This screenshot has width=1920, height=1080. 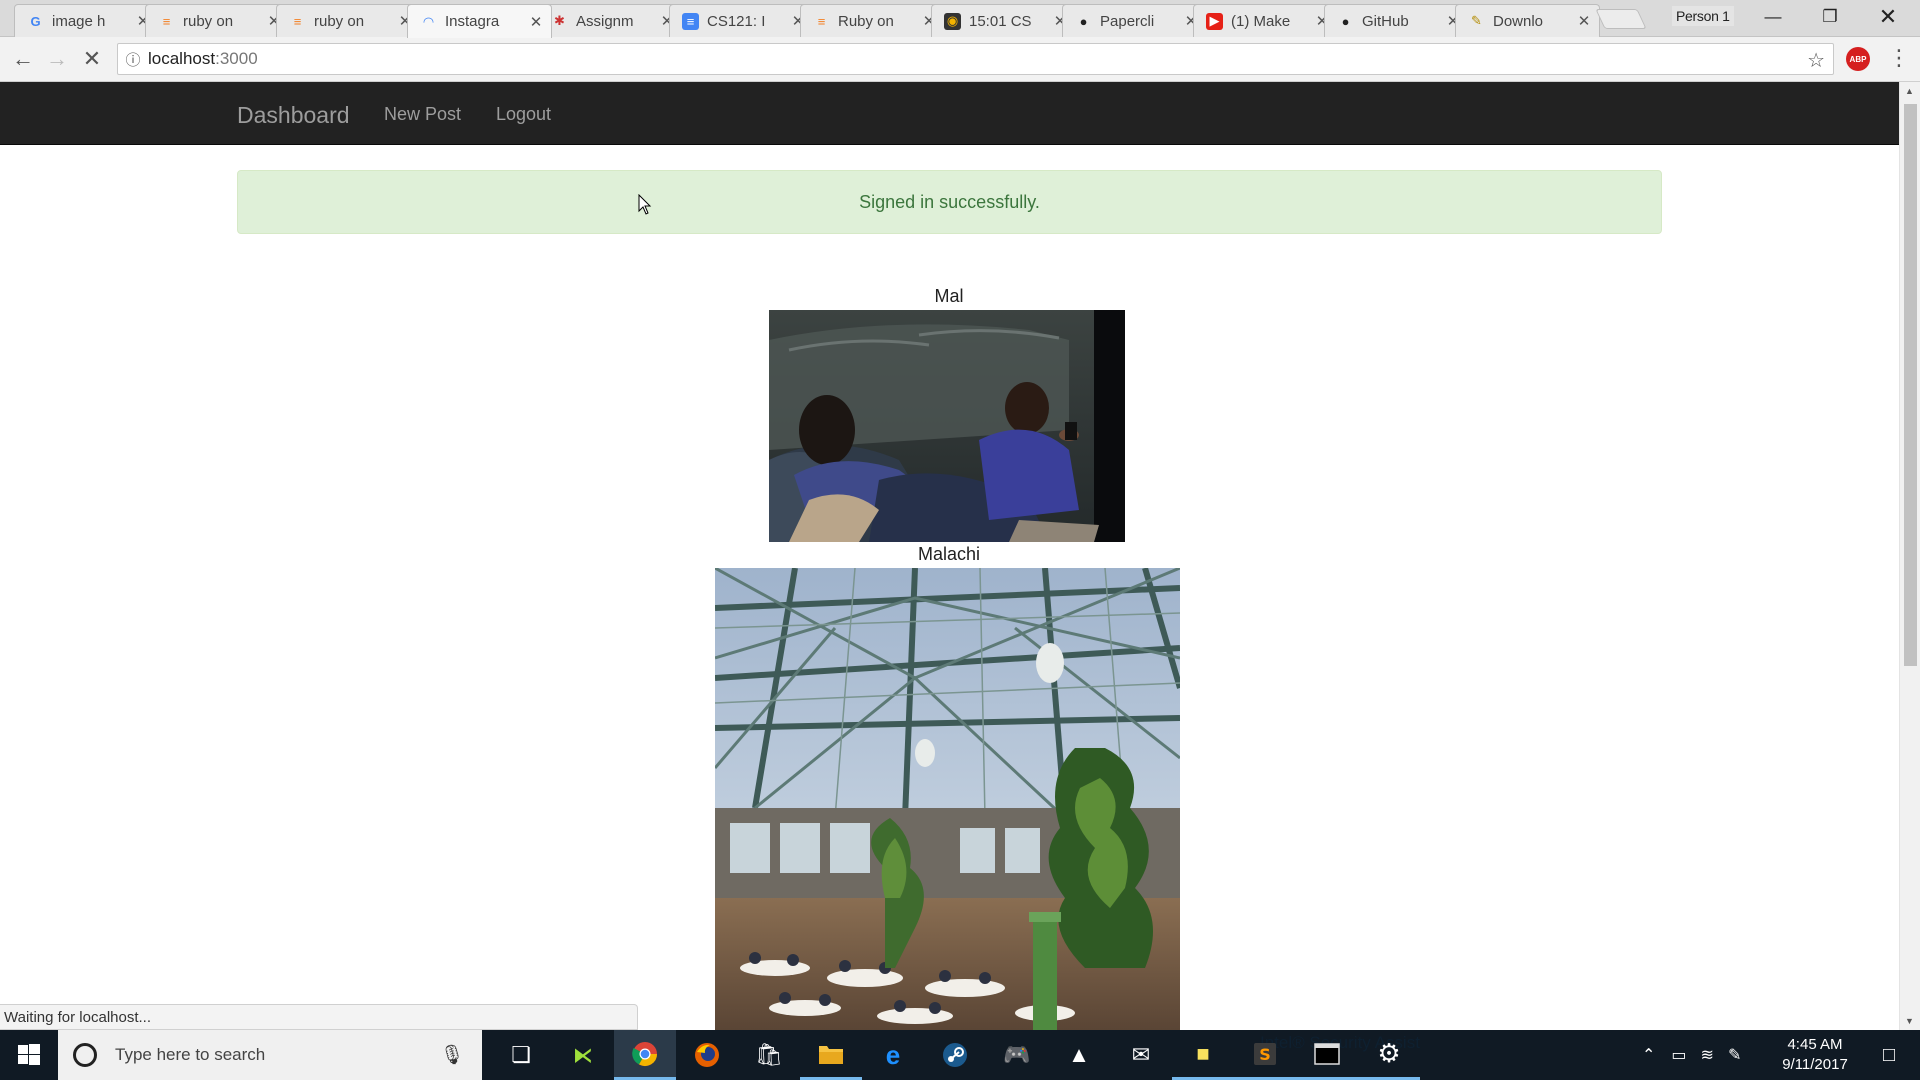 I want to click on taskbar-clock: 4:45 AM 9/11/2017, so click(x=1815, y=1055).